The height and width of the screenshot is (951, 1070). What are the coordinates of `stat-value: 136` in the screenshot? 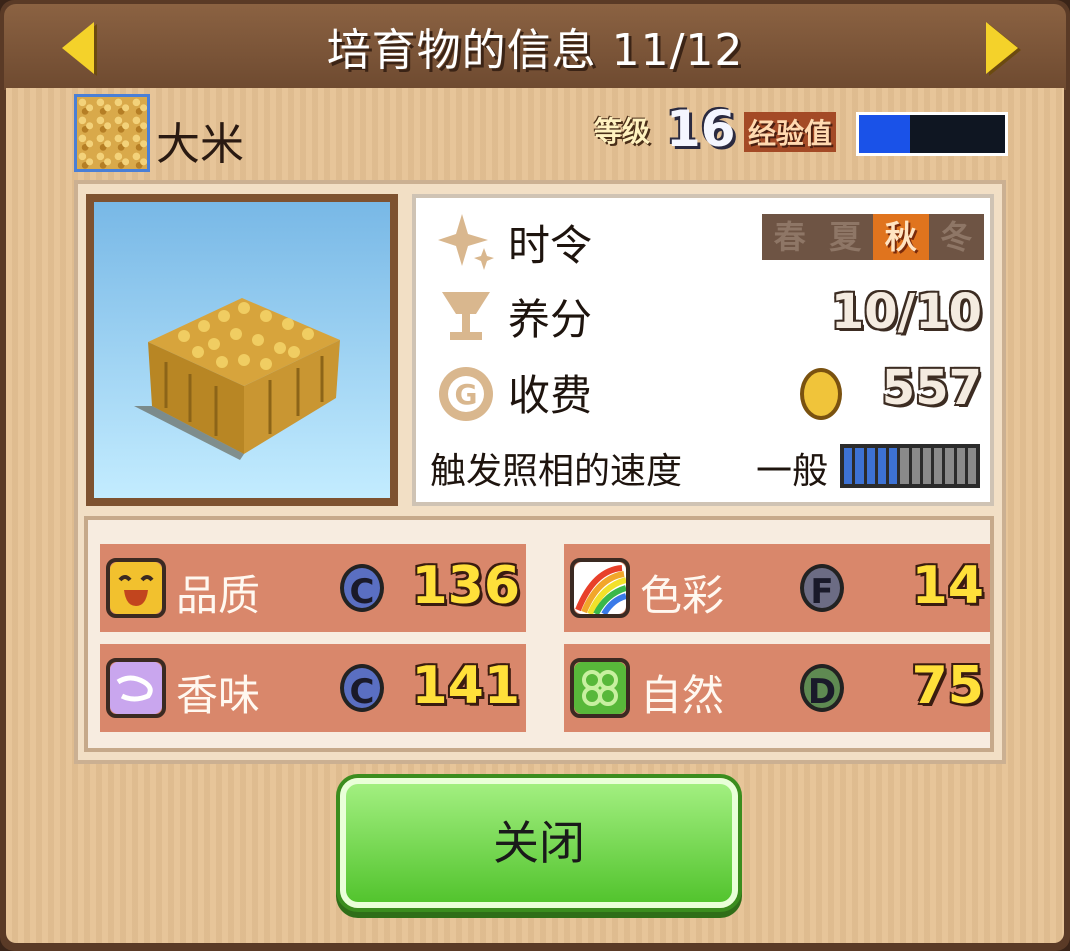 It's located at (465, 586).